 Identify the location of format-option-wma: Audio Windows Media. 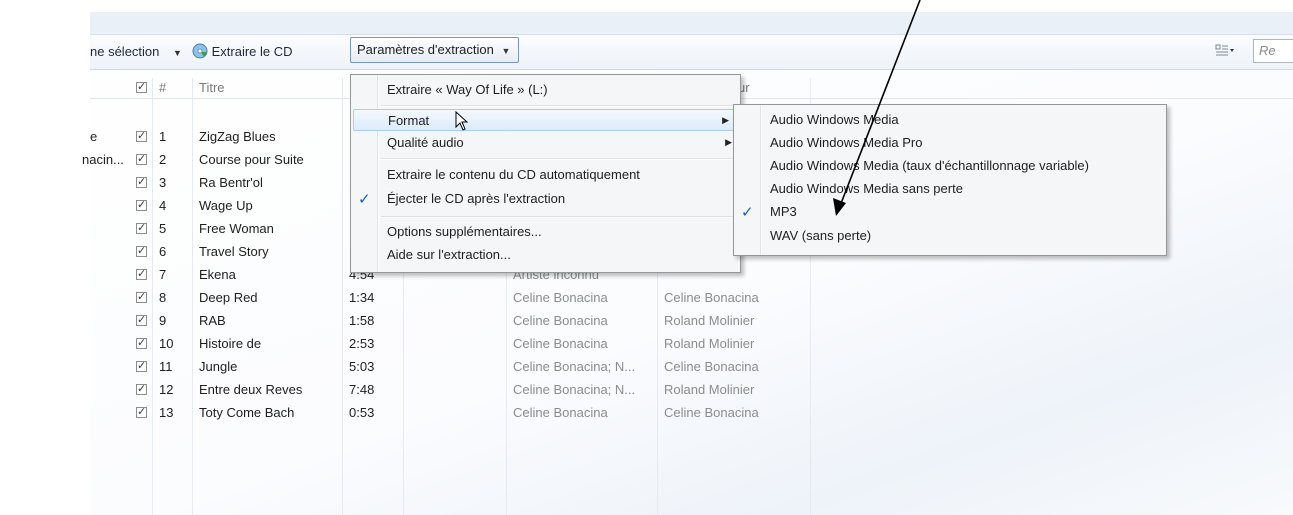
(950, 120).